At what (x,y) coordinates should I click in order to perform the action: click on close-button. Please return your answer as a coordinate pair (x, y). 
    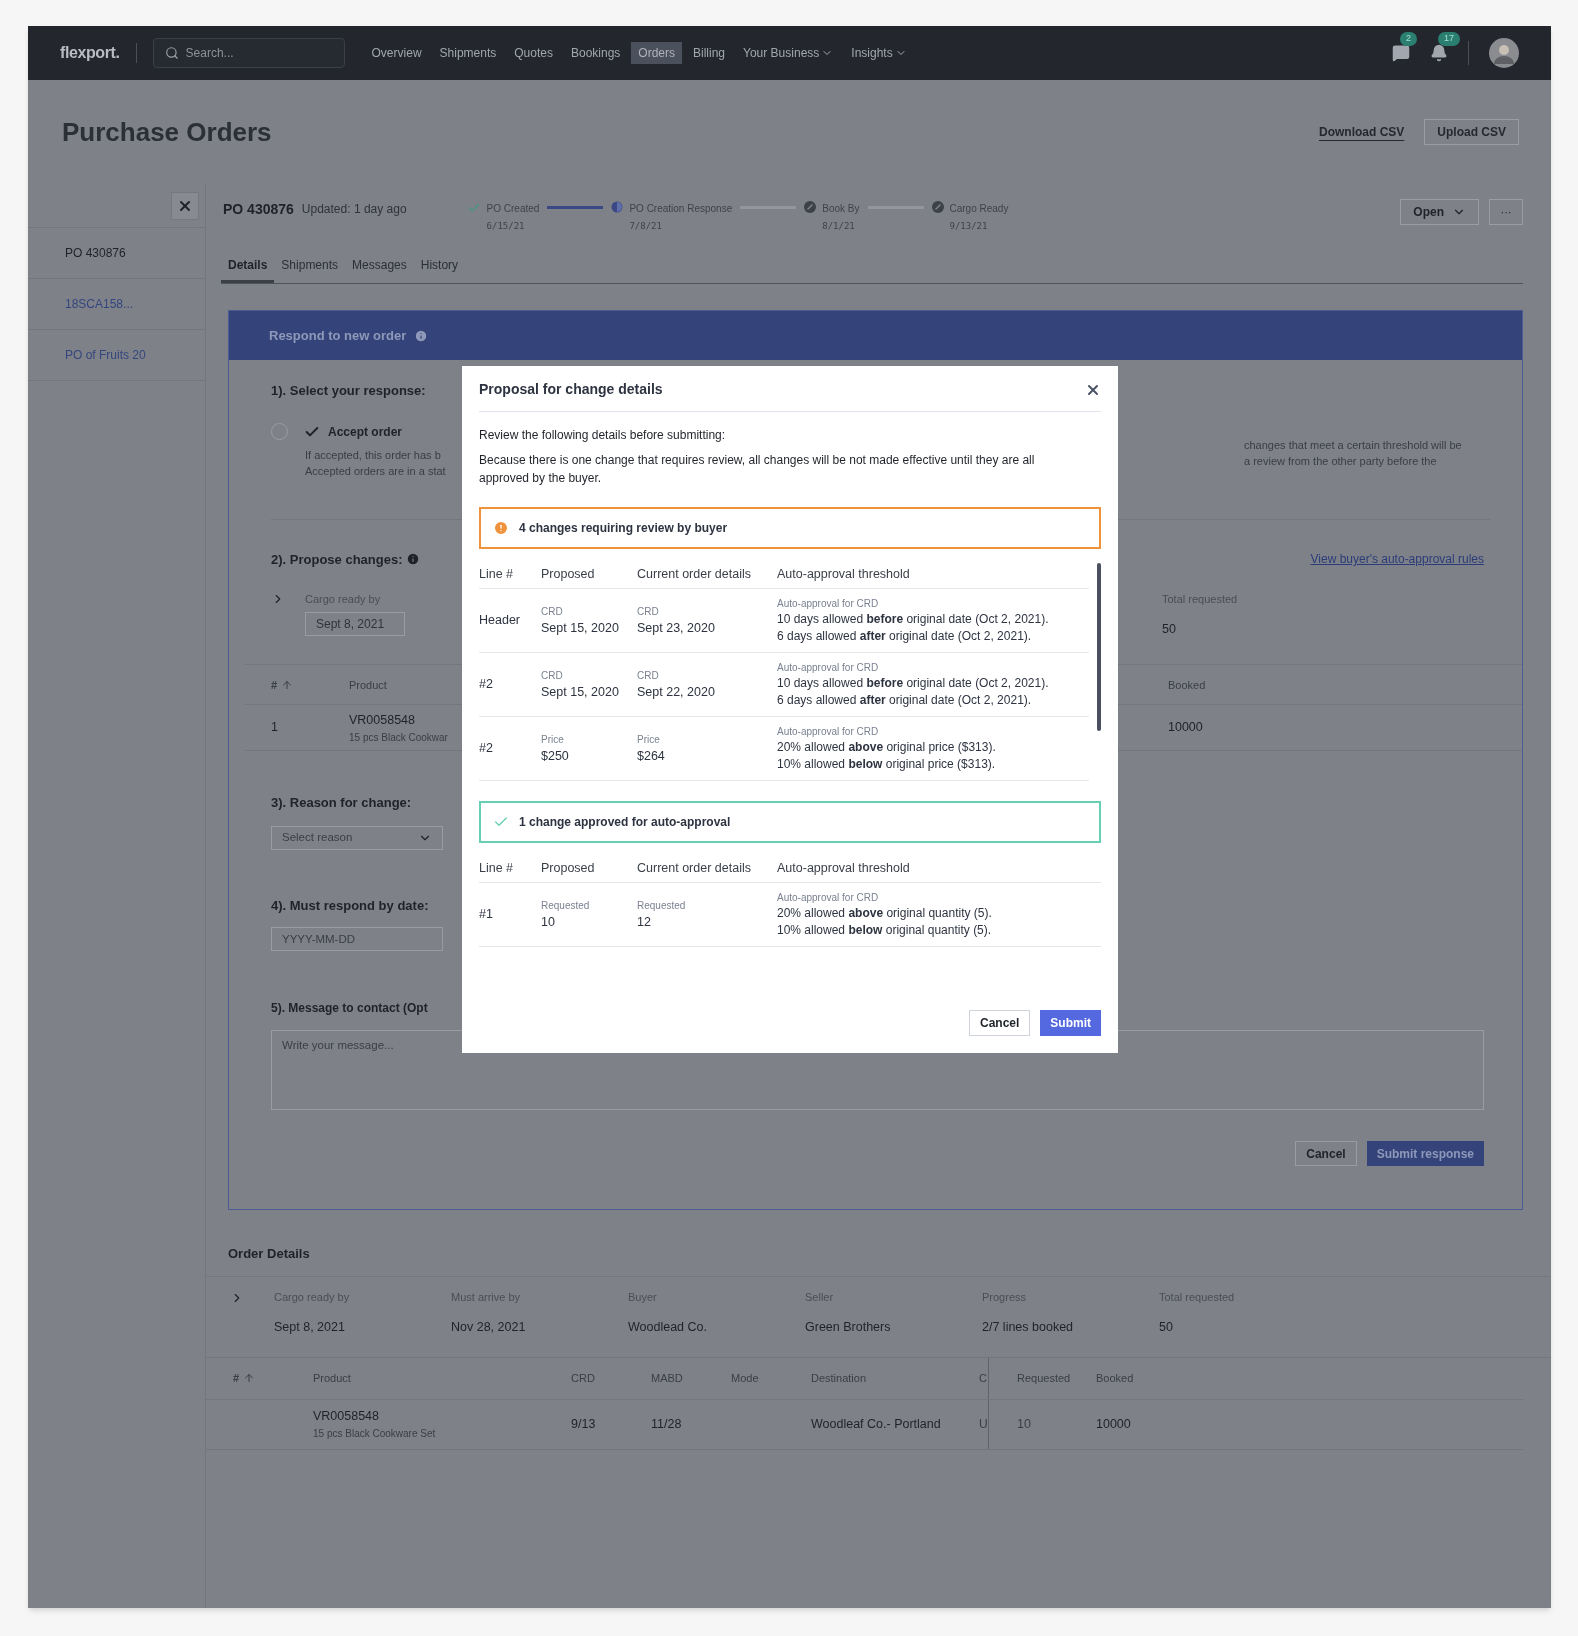
    Looking at the image, I should click on (185, 206).